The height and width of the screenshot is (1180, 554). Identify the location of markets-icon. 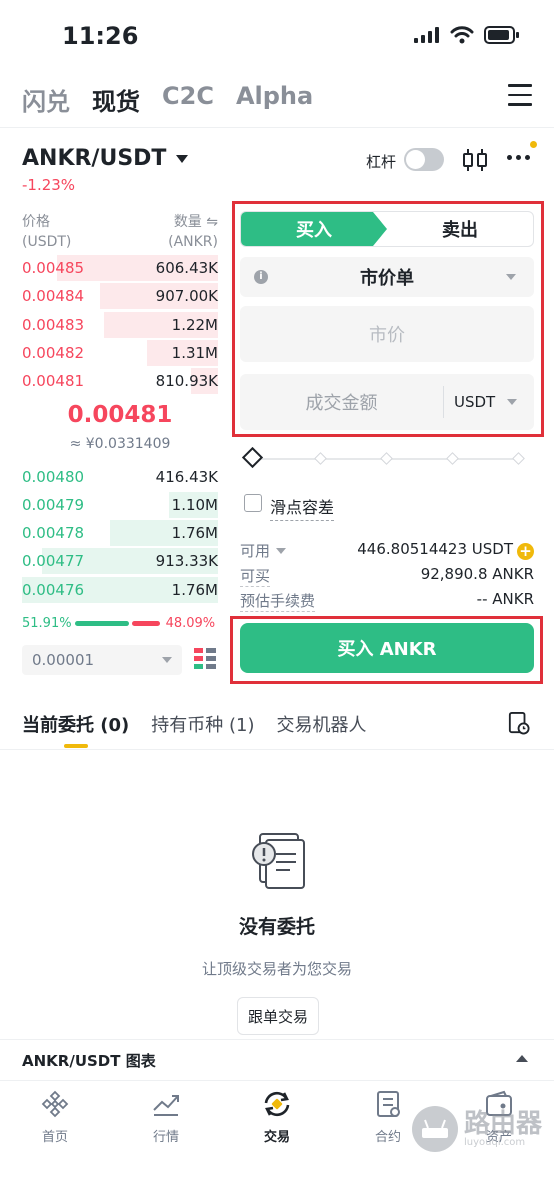
(166, 1105).